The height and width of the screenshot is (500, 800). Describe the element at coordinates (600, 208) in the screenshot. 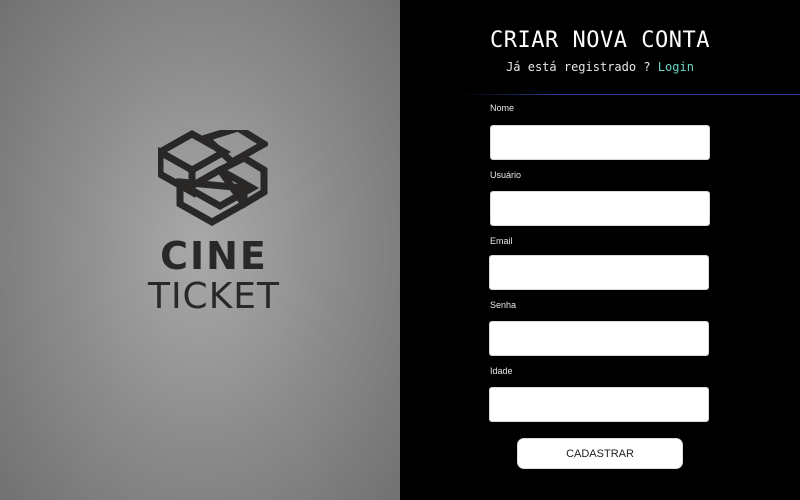

I see `username-input` at that location.